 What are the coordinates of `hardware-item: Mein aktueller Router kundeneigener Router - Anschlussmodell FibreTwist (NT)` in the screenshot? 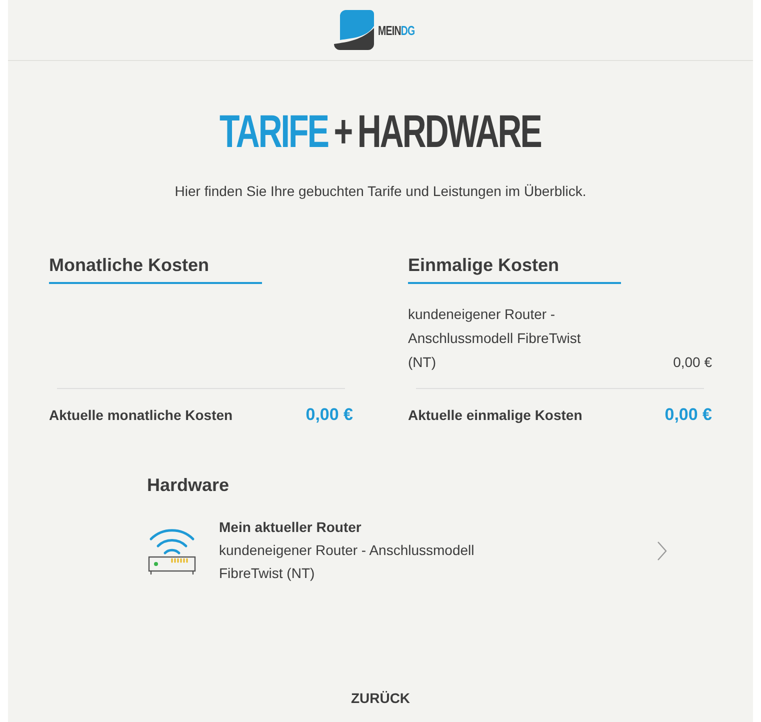 It's located at (407, 550).